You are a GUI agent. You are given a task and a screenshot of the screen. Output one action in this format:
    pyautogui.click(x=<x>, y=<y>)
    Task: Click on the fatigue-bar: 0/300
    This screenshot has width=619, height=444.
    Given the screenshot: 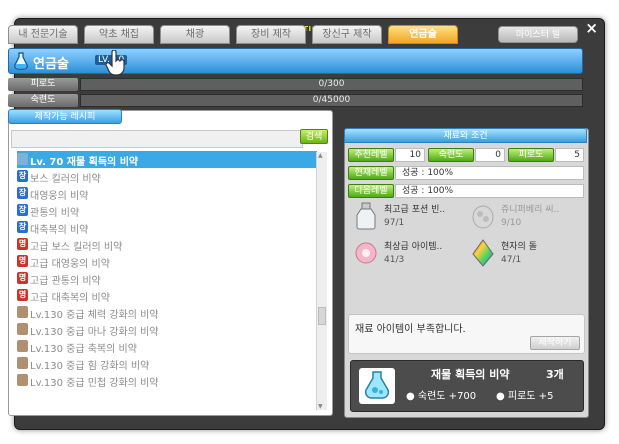 What is the action you would take?
    pyautogui.click(x=331, y=84)
    